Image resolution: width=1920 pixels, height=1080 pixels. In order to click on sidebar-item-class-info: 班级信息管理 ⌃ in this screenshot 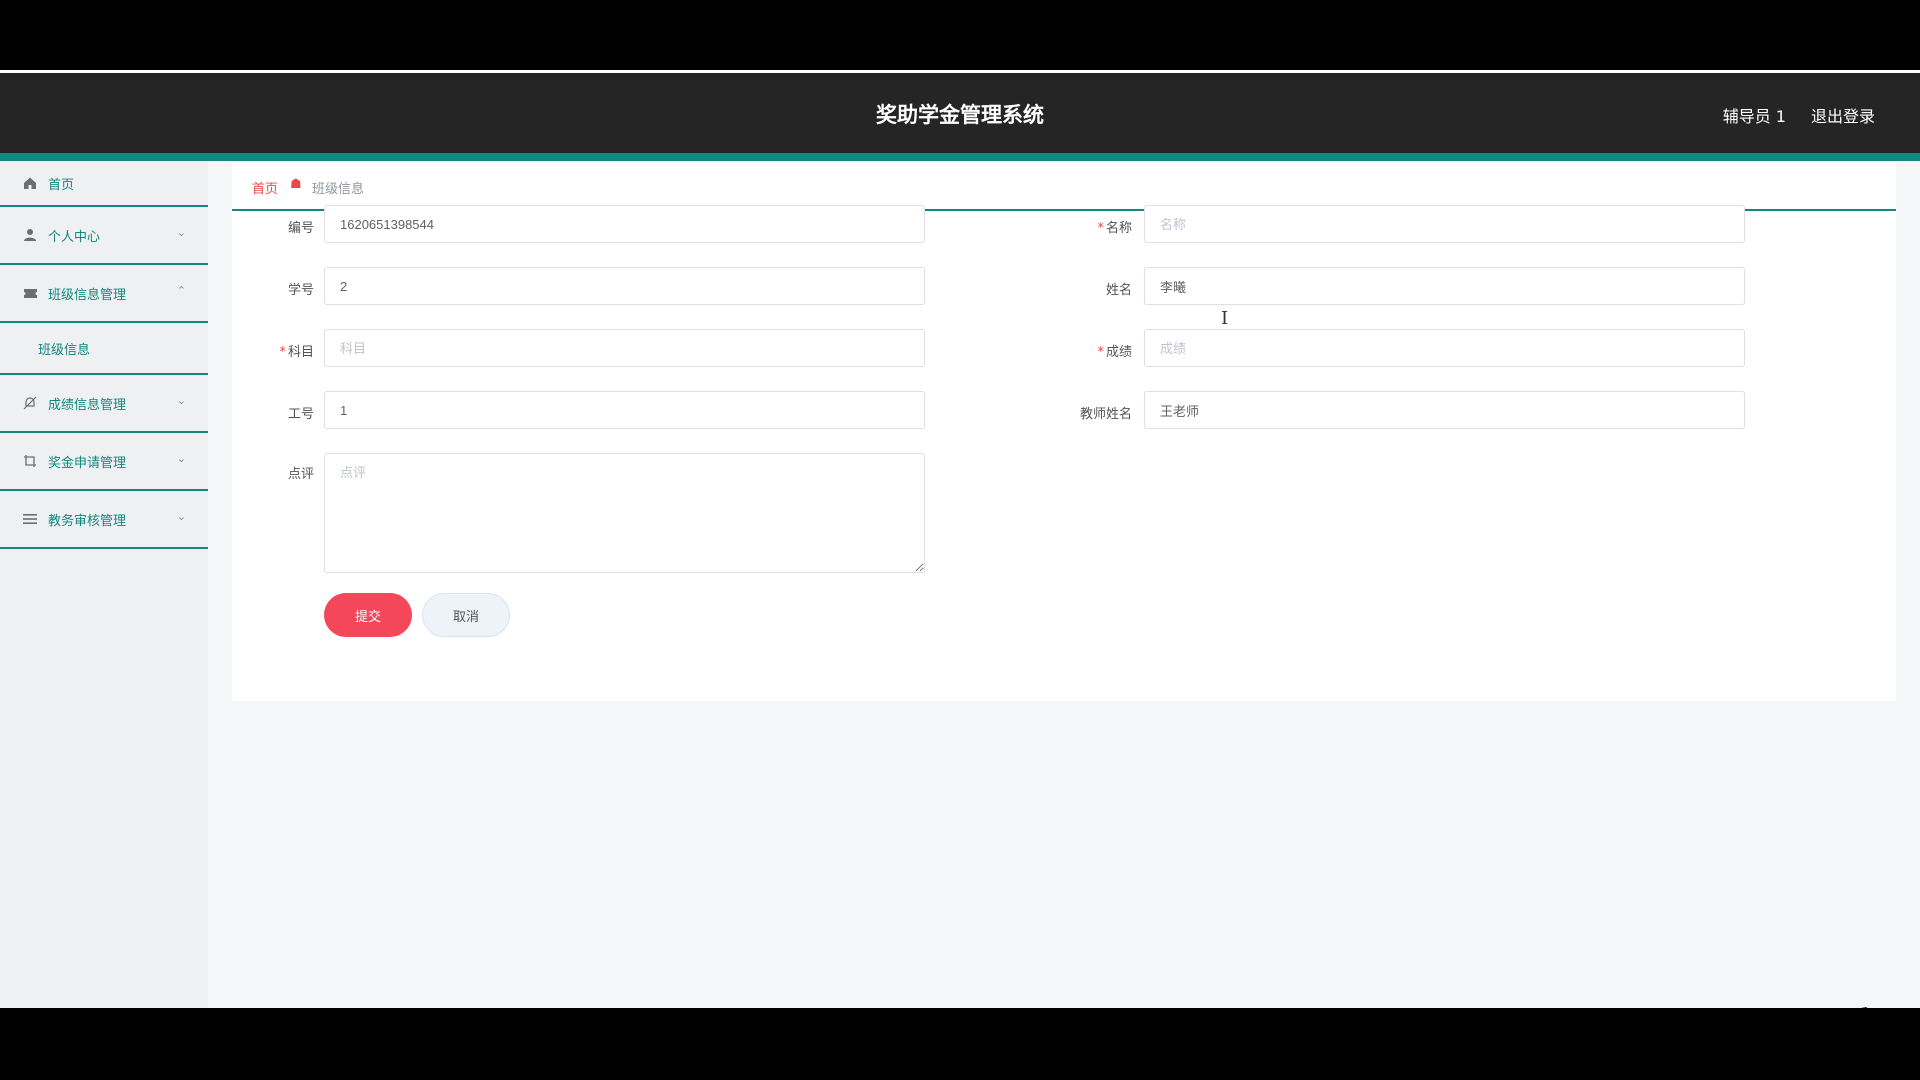, I will do `click(104, 294)`.